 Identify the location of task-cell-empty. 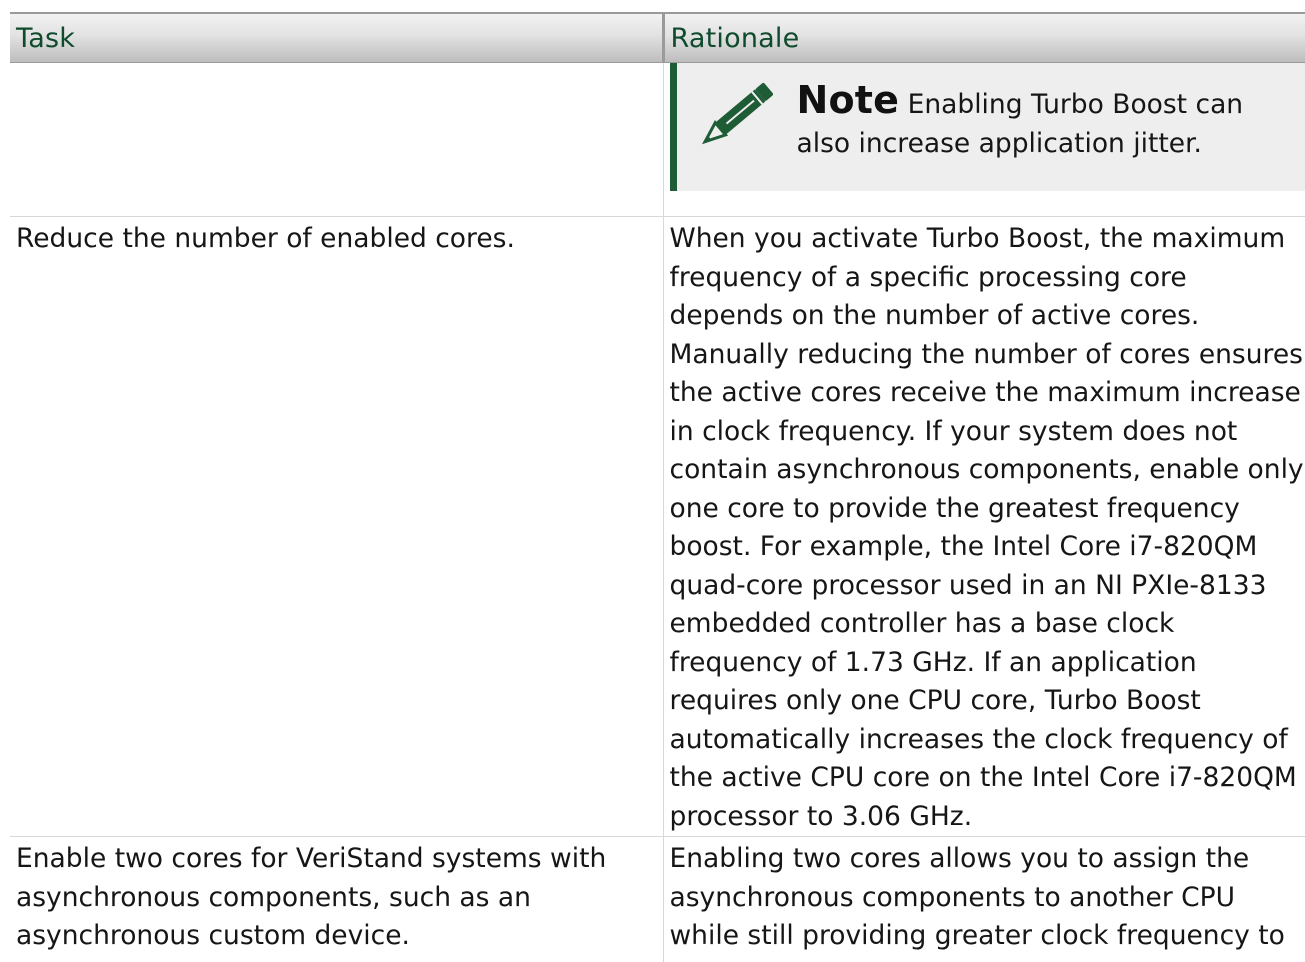
(337, 139).